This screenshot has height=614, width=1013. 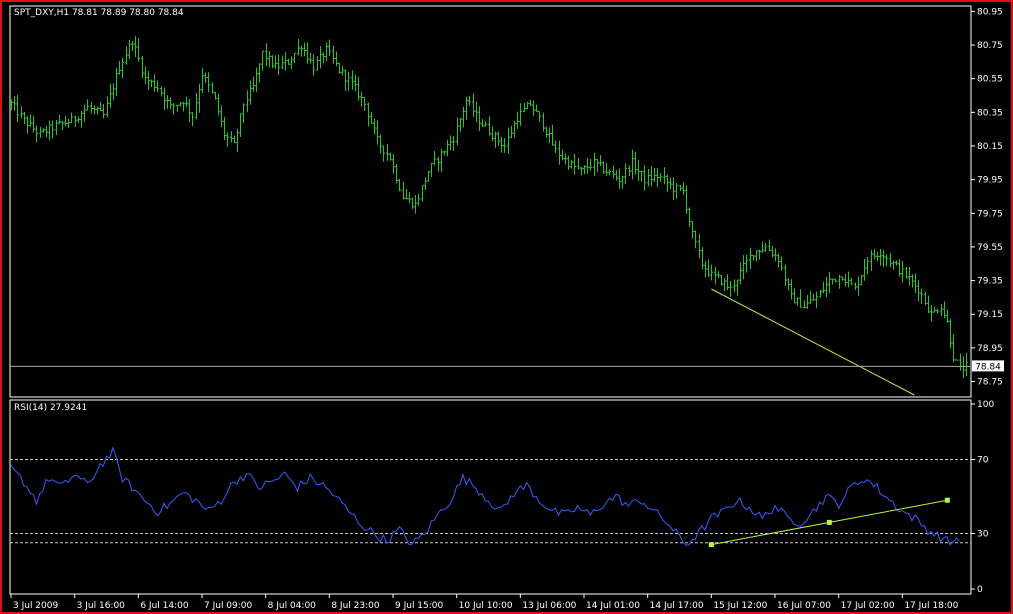 What do you see at coordinates (228, 606) in the screenshot?
I see `time-tick-label: 7 Jul 09:00` at bounding box center [228, 606].